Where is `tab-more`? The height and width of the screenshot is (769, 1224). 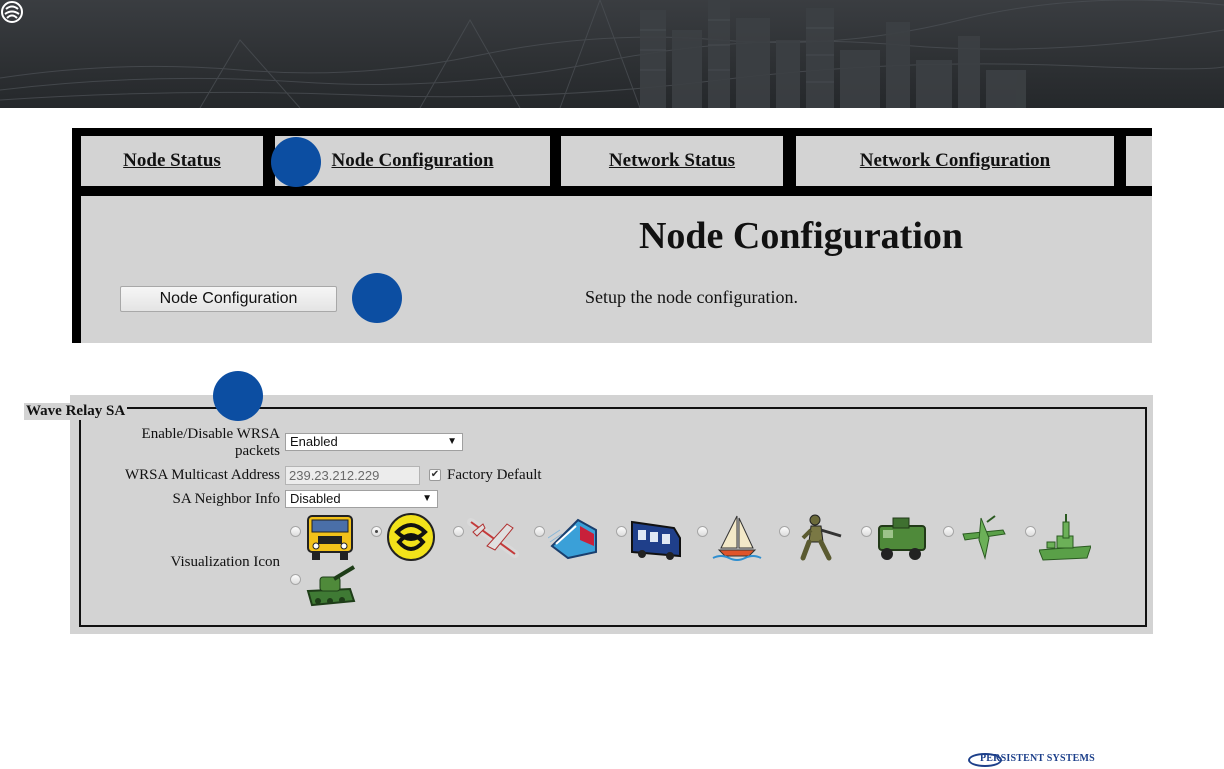 tab-more is located at coordinates (1139, 161).